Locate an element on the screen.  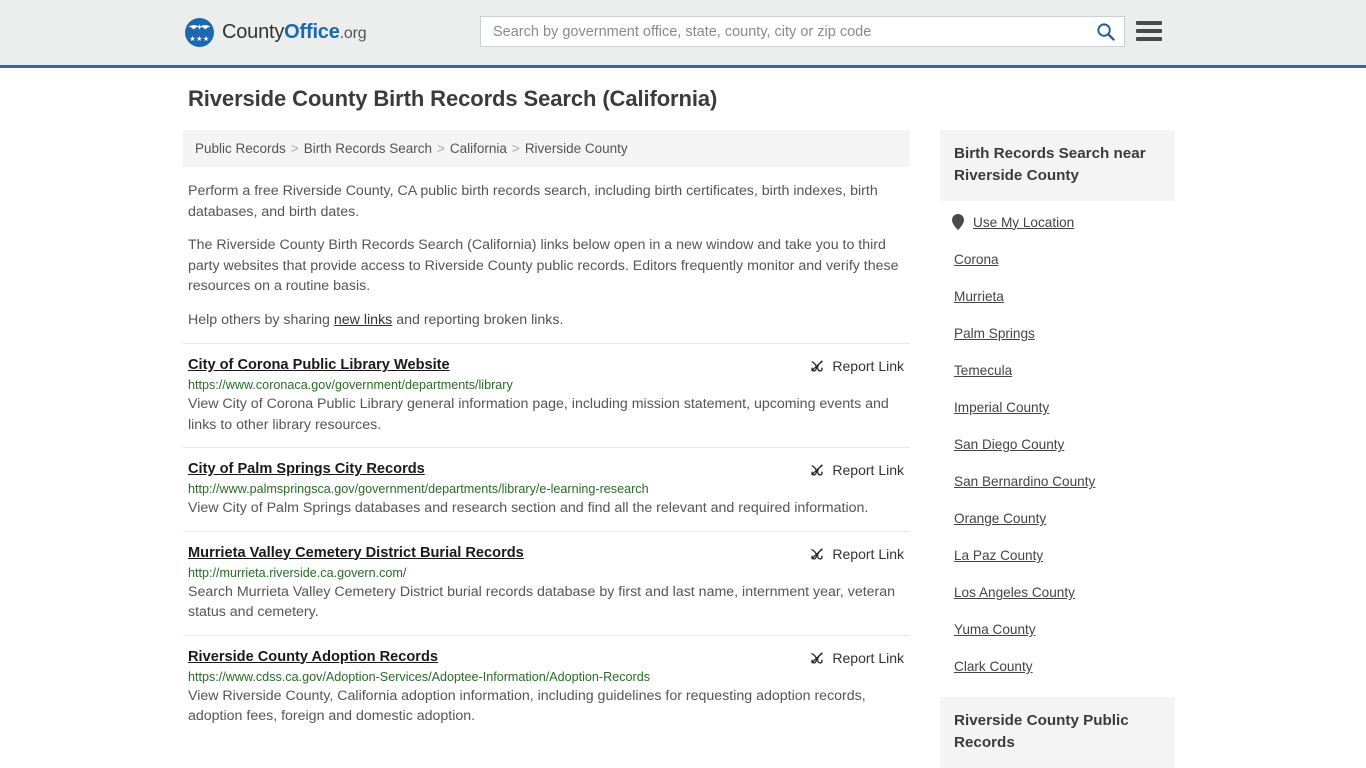
sidebar-nearby-link: Orange County is located at coordinates (1000, 518).